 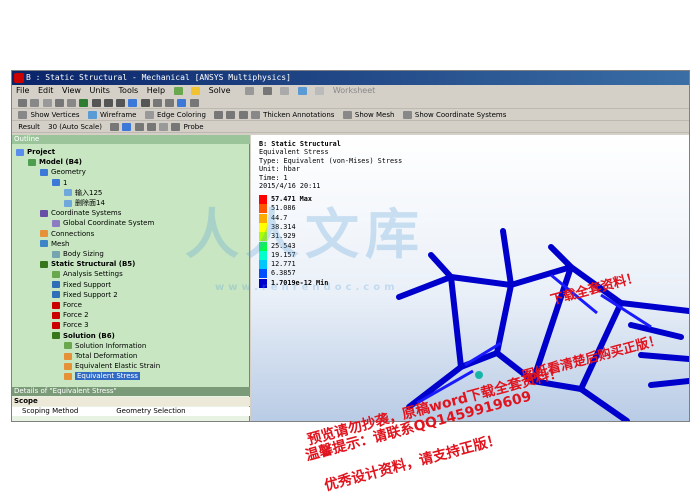 What do you see at coordinates (96, 103) in the screenshot?
I see `pan-icon` at bounding box center [96, 103].